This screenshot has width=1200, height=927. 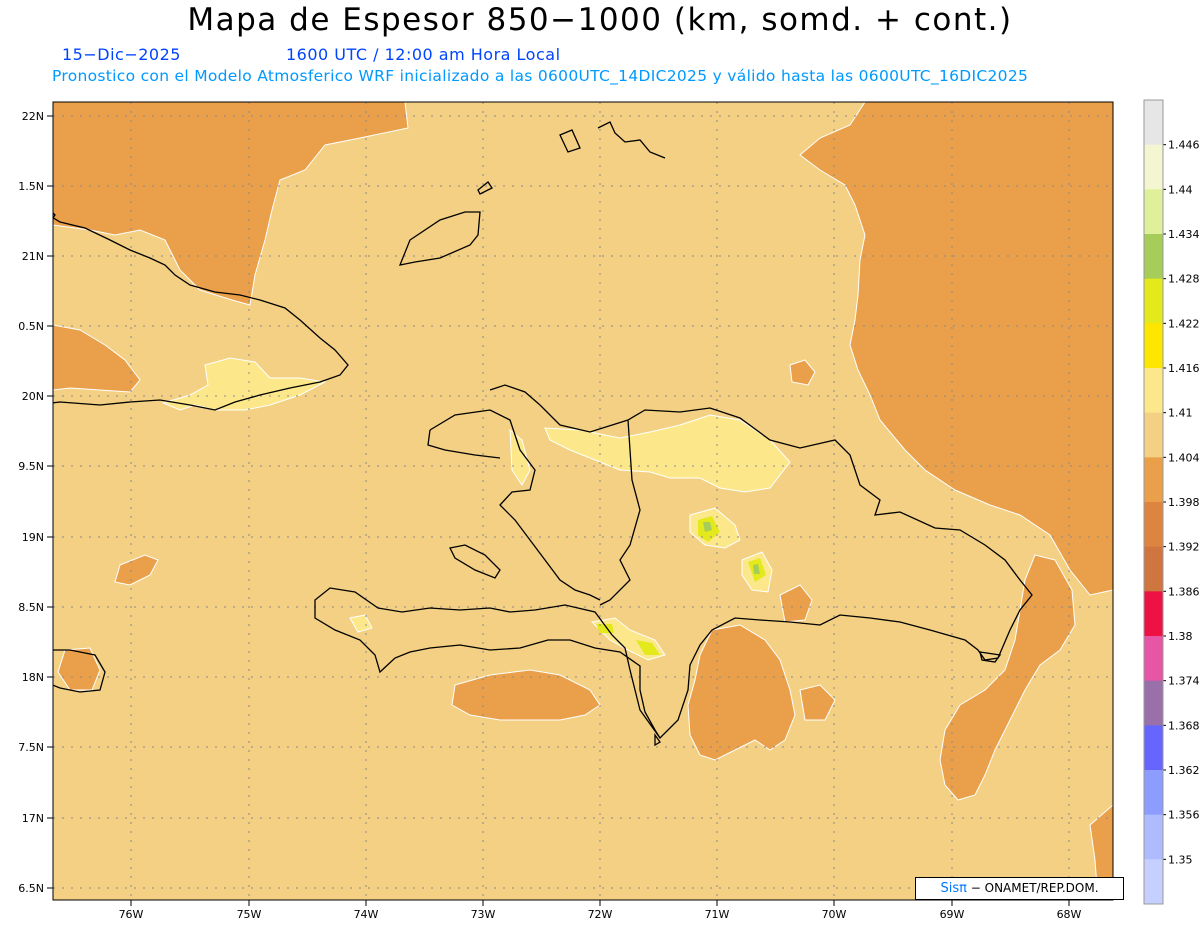 What do you see at coordinates (1184, 591) in the screenshot?
I see `colorbar-label: 1.386` at bounding box center [1184, 591].